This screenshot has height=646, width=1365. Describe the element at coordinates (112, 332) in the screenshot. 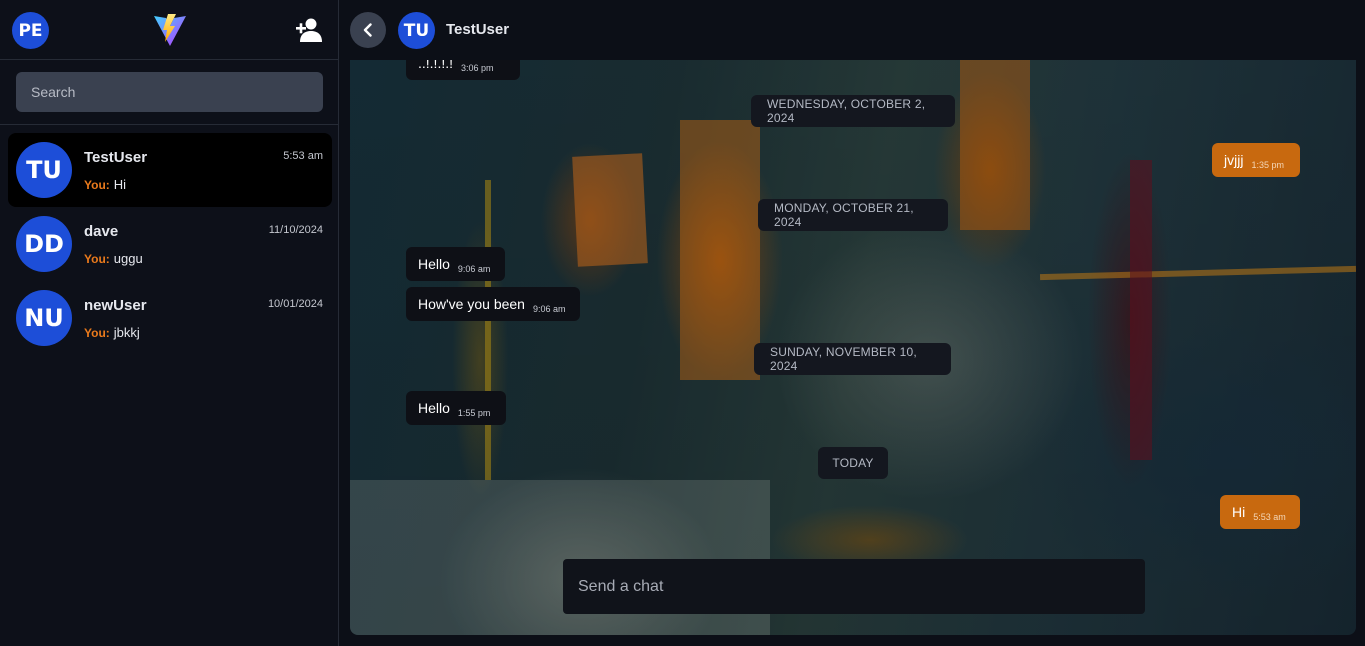

I see `conversation-preview: You: jbkkj` at that location.